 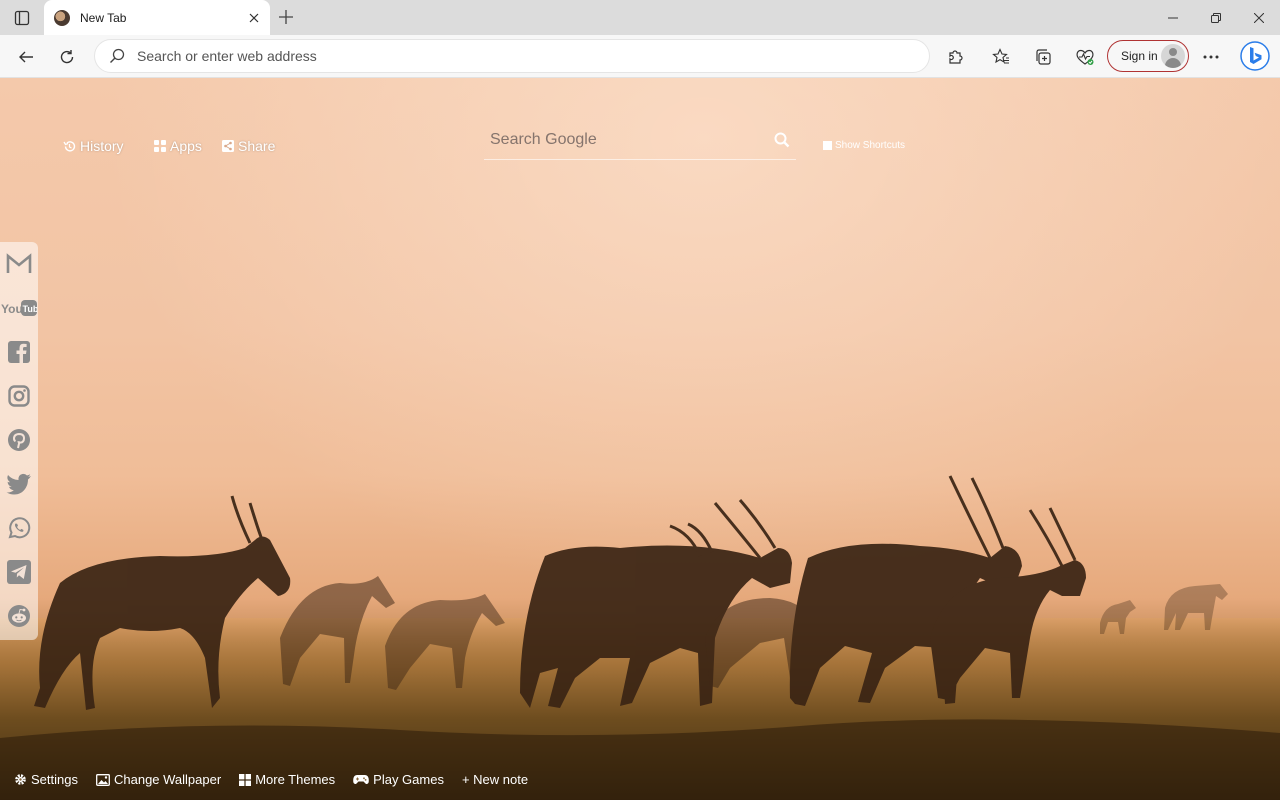 I want to click on minimize-button, so click(x=1172, y=17).